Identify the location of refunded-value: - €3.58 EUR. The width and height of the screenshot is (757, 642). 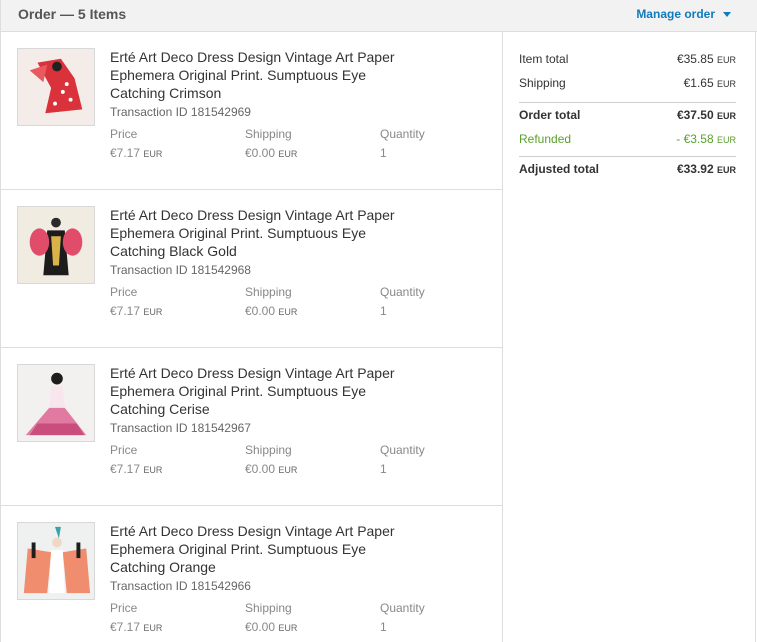
(706, 139).